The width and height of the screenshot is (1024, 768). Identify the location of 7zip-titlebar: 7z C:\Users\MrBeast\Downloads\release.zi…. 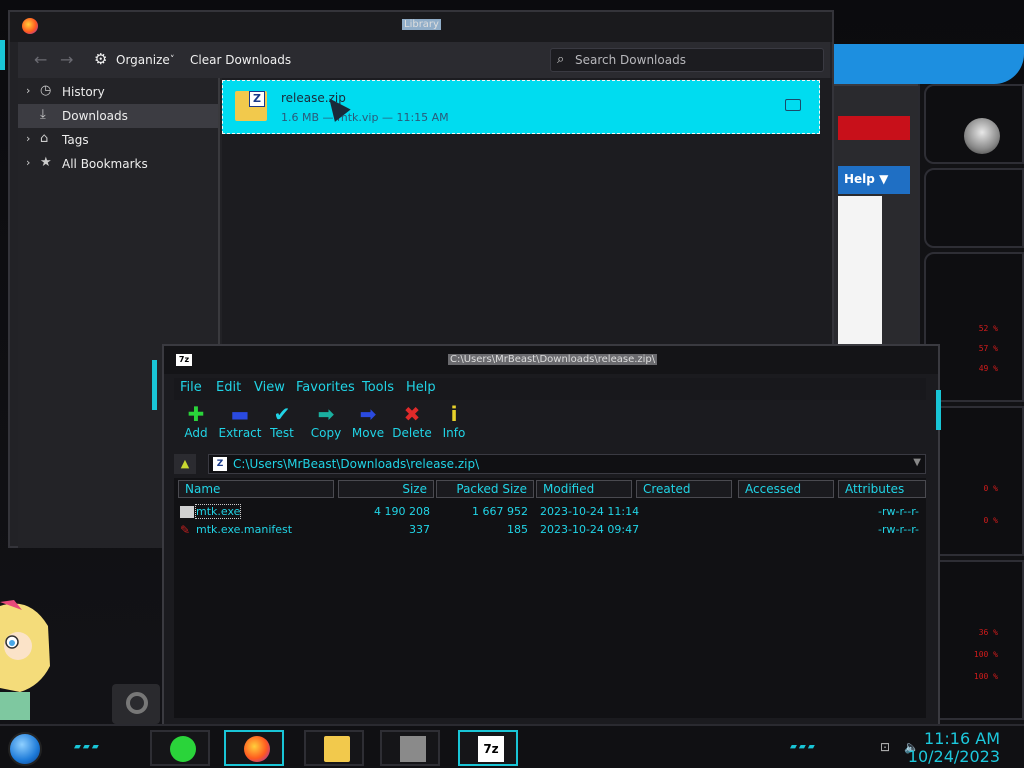
(551, 360).